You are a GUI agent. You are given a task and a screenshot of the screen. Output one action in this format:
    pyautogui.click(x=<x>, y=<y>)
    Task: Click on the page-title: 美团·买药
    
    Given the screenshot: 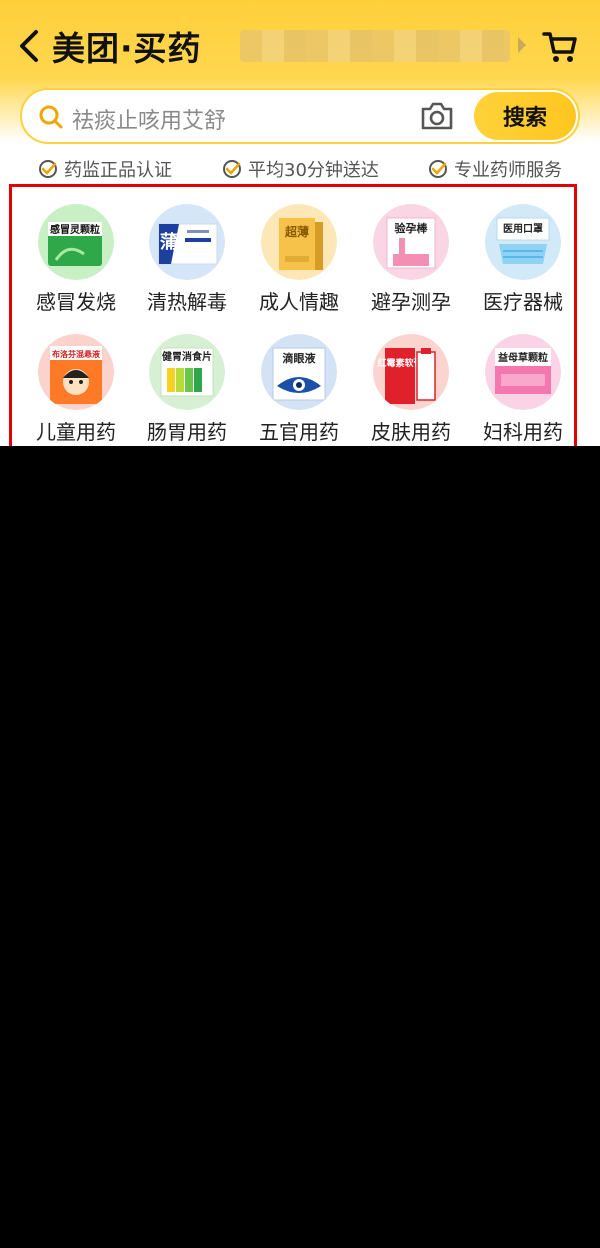 What is the action you would take?
    pyautogui.click(x=127, y=48)
    